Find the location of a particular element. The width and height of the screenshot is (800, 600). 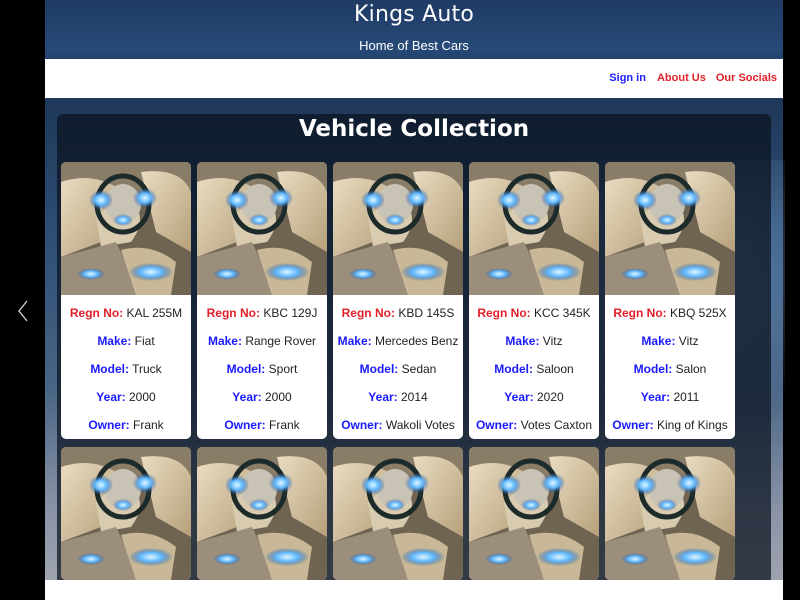

year-line: Year: 2014 is located at coordinates (398, 397).